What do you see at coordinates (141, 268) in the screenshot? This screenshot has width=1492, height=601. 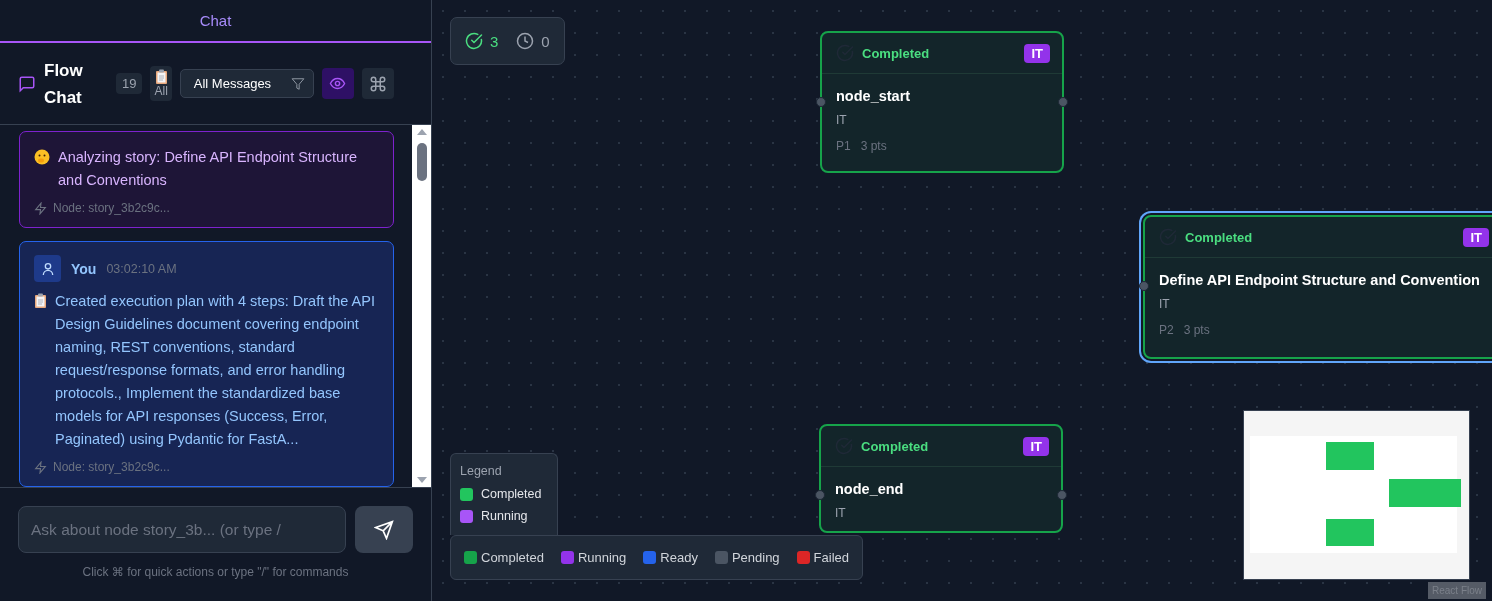 I see `message-time: 03:02:10 AM` at bounding box center [141, 268].